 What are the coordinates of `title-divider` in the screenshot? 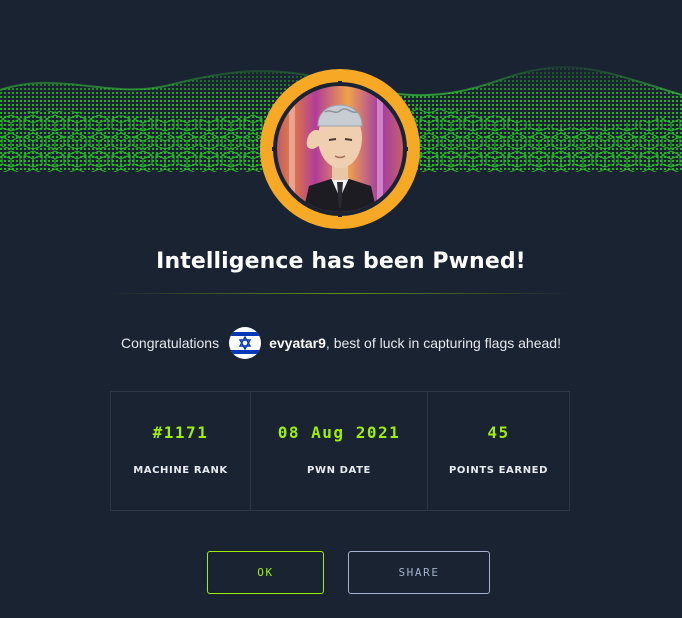 It's located at (341, 293).